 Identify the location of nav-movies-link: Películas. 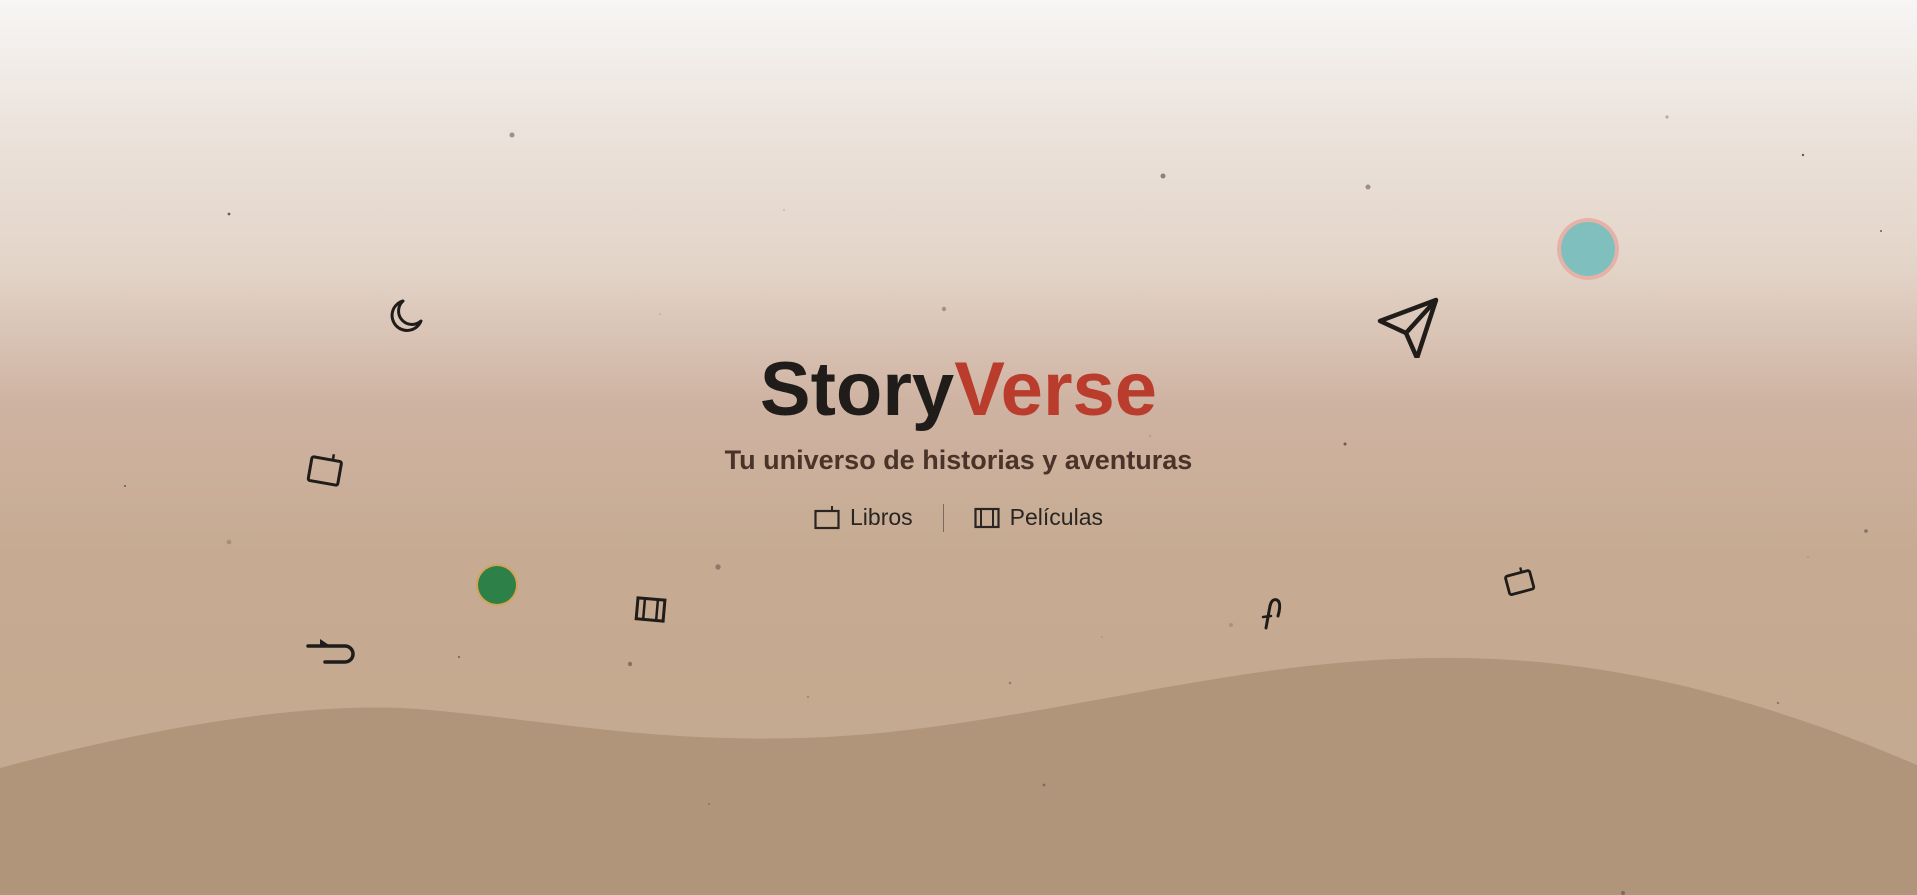
(1038, 517).